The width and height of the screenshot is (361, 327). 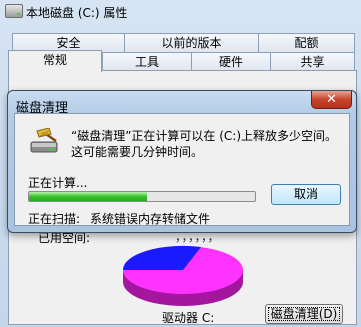 I want to click on tab-tools: 工具, so click(x=147, y=61).